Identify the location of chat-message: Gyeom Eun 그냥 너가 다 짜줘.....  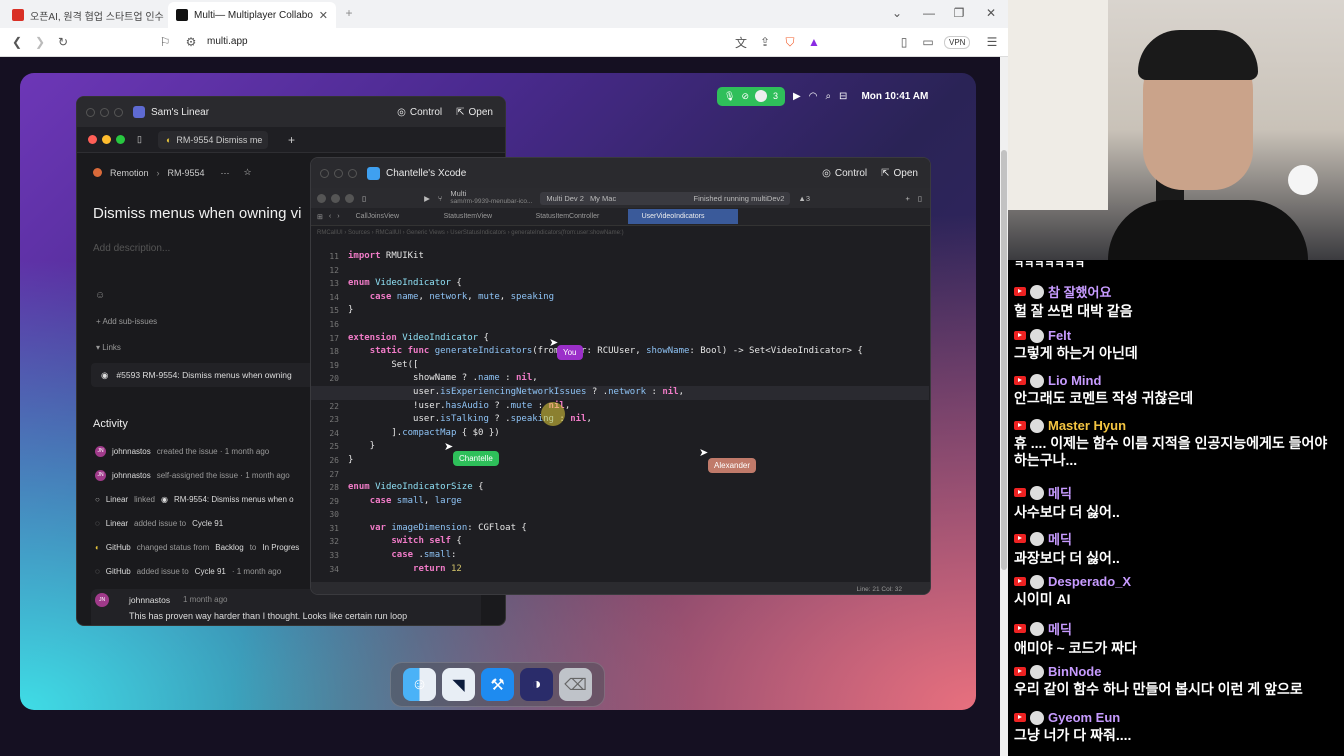
(1177, 727).